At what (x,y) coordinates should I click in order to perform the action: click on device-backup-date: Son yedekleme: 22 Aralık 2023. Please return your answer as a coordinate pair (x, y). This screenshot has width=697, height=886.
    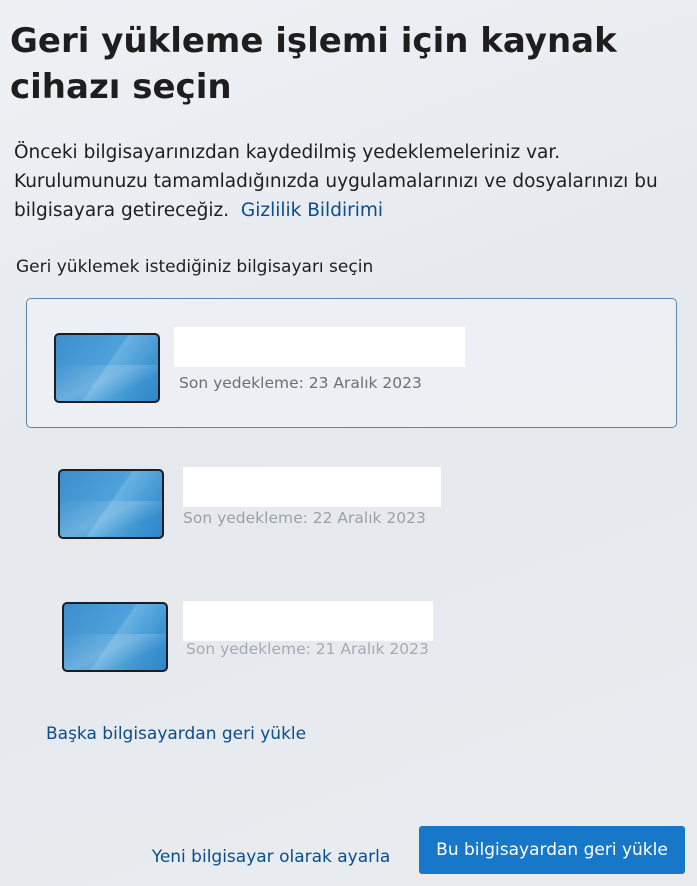
    Looking at the image, I should click on (304, 518).